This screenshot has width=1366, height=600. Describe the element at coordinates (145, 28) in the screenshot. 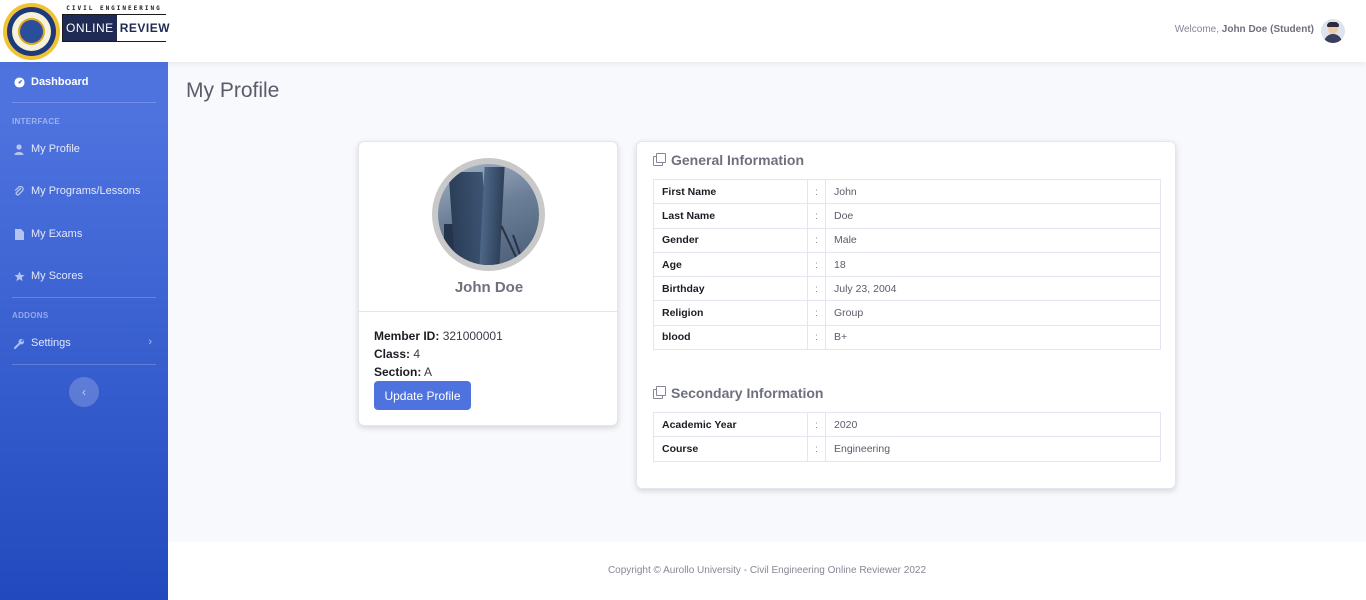

I see `brand-review-text: REVIEW` at that location.